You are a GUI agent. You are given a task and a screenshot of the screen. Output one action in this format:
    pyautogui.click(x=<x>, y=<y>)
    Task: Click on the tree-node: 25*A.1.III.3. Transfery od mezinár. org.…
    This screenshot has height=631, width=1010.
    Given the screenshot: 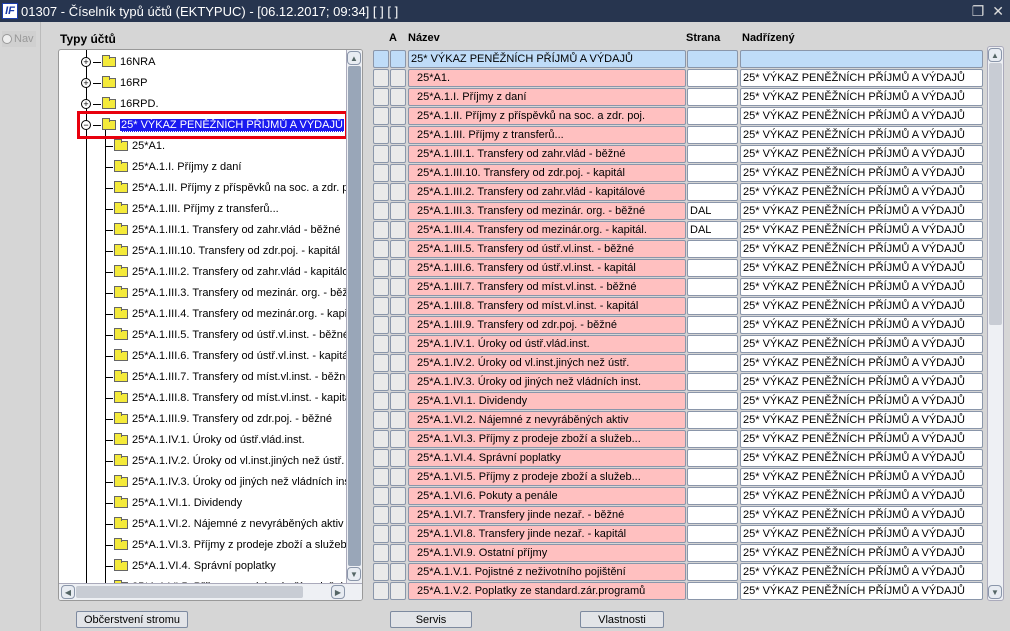 What is the action you would take?
    pyautogui.click(x=225, y=293)
    